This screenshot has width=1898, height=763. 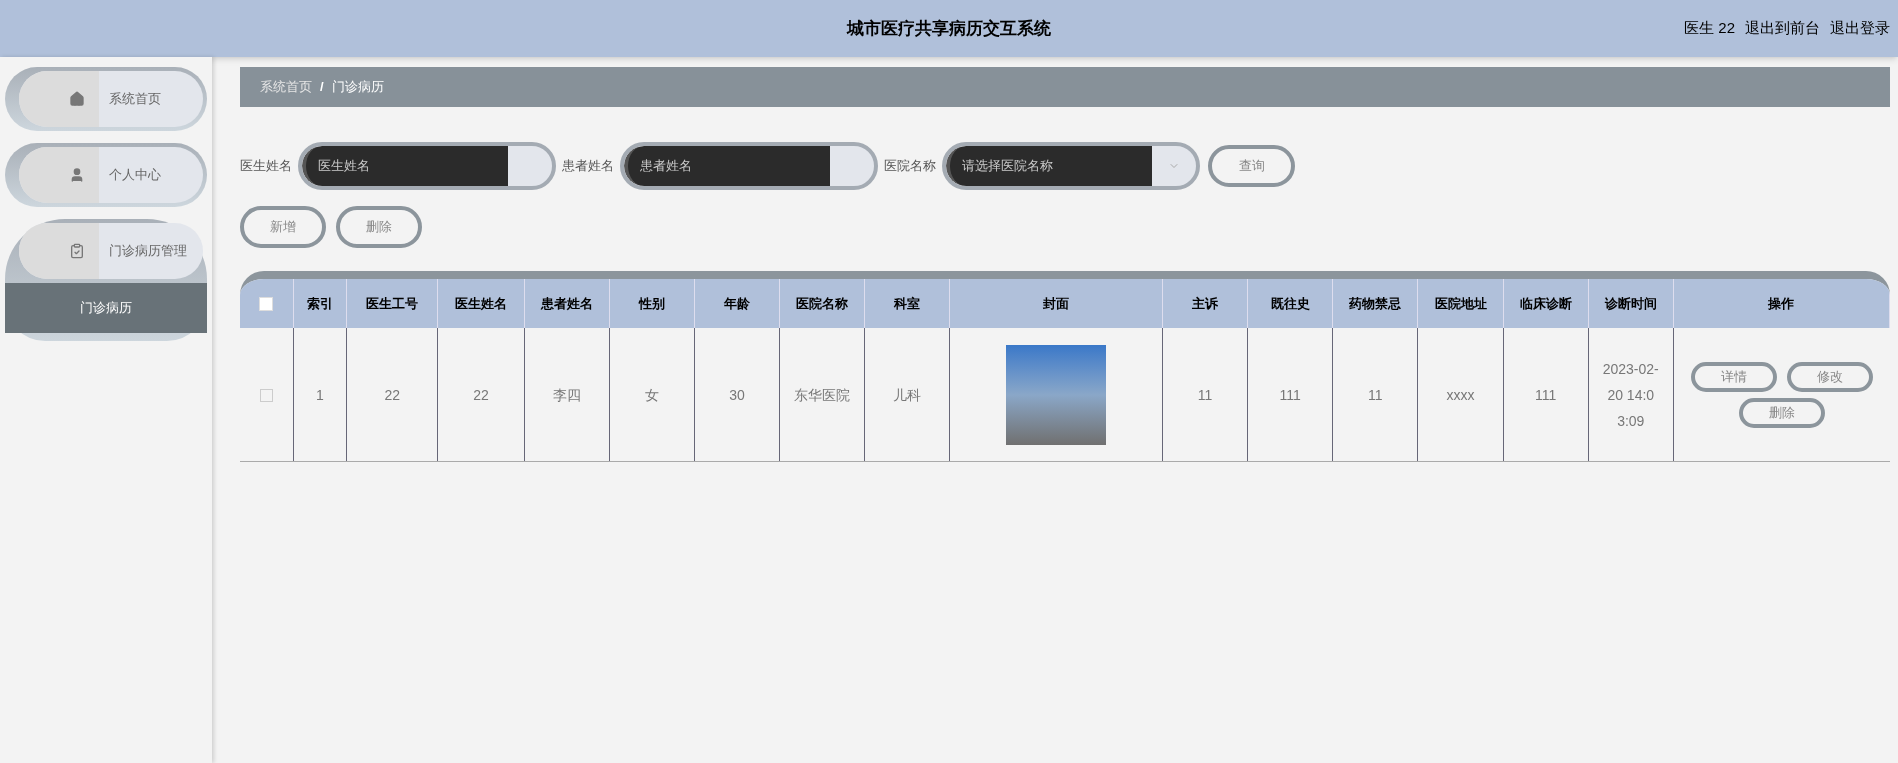 I want to click on column-header: 医院名称, so click(x=822, y=303).